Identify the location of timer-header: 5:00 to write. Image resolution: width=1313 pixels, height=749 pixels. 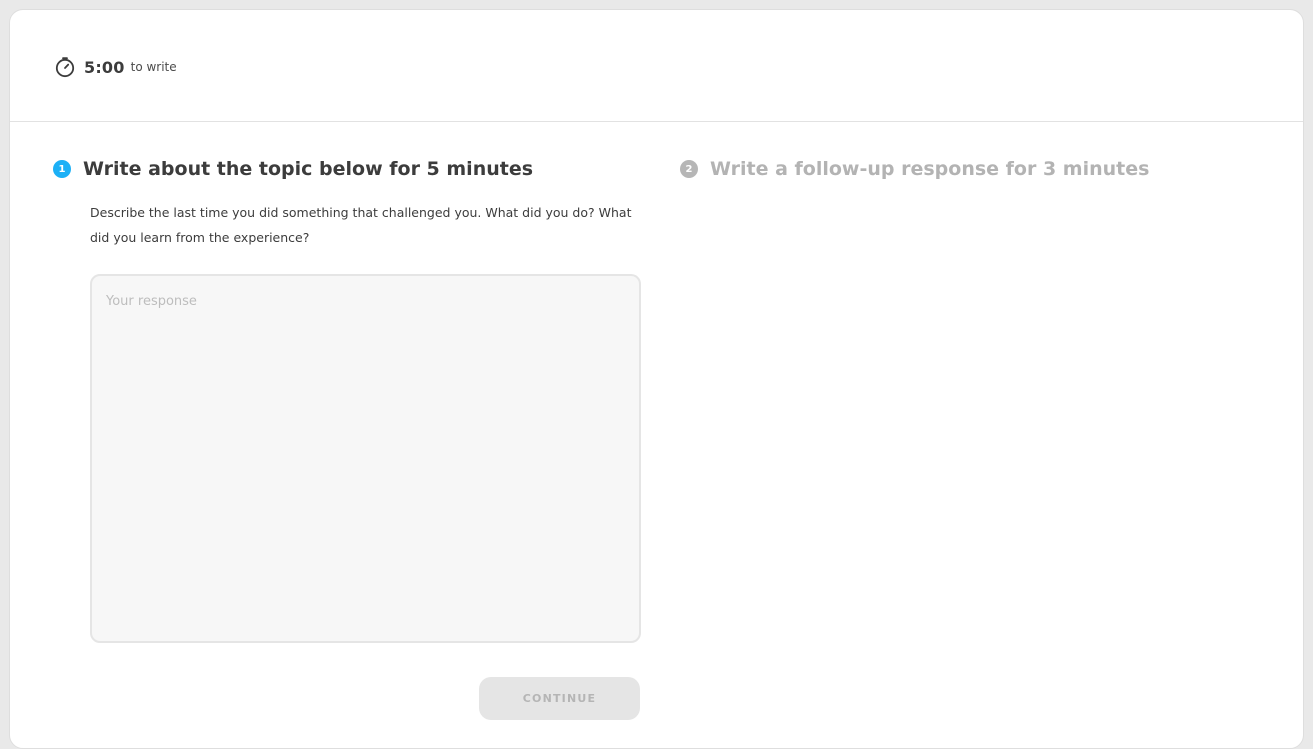
(656, 66).